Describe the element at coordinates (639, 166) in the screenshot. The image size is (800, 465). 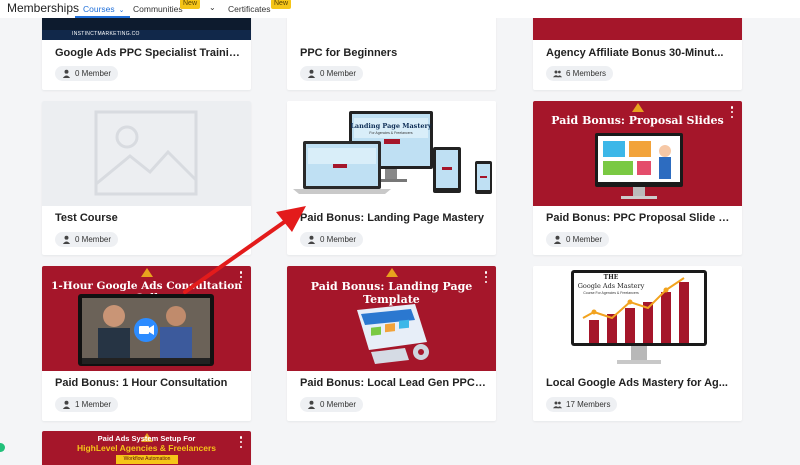
I see `monitor-illustration` at that location.